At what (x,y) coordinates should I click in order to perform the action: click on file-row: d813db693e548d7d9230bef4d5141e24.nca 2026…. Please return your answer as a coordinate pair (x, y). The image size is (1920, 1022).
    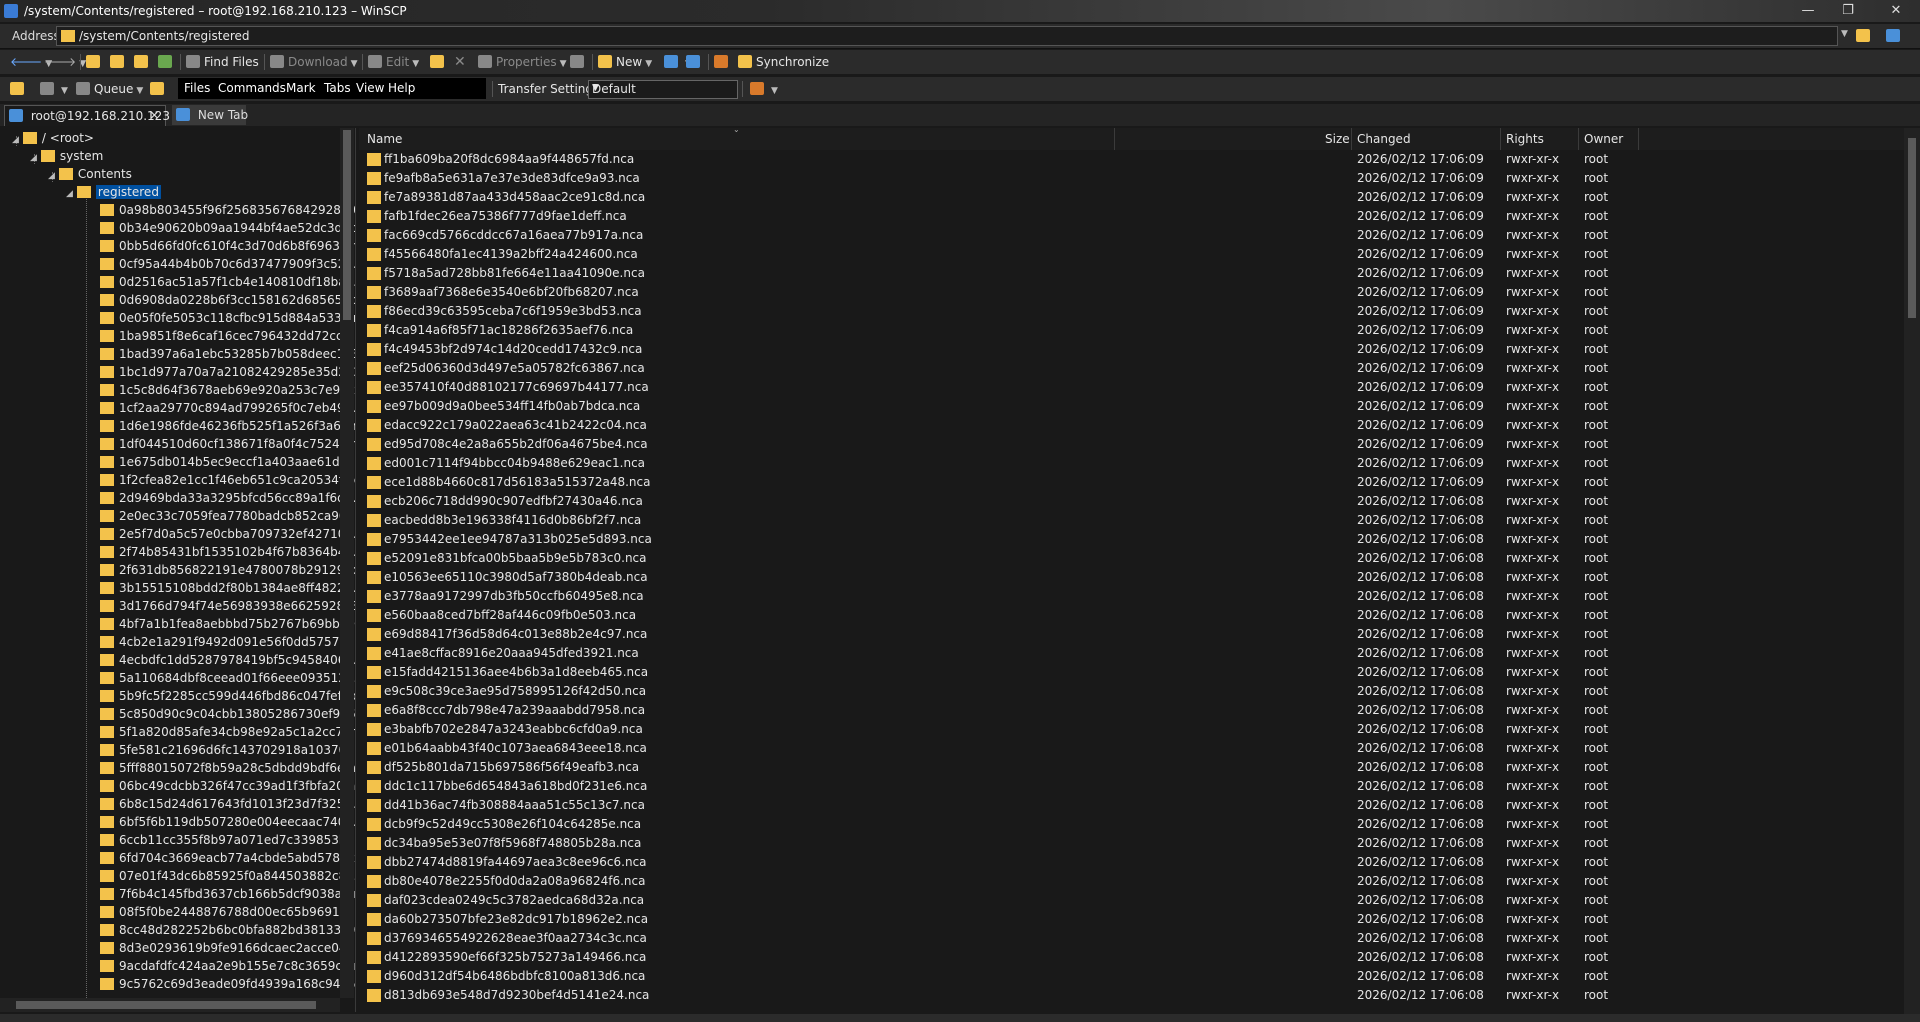
    Looking at the image, I should click on (1131, 995).